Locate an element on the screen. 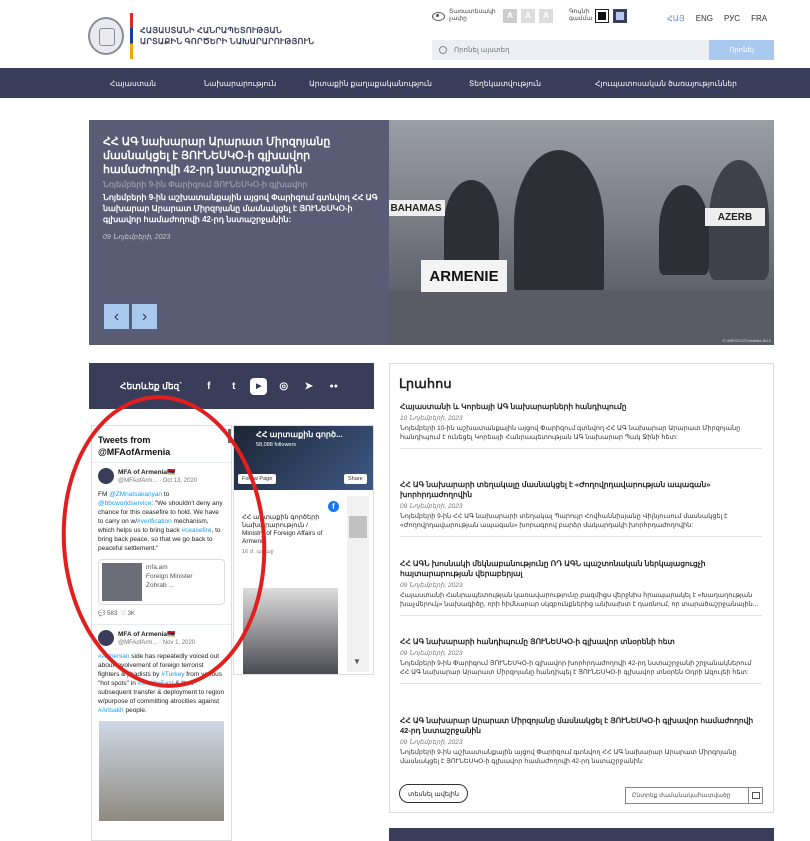 This screenshot has height=841, width=810. search-input is located at coordinates (581, 50).